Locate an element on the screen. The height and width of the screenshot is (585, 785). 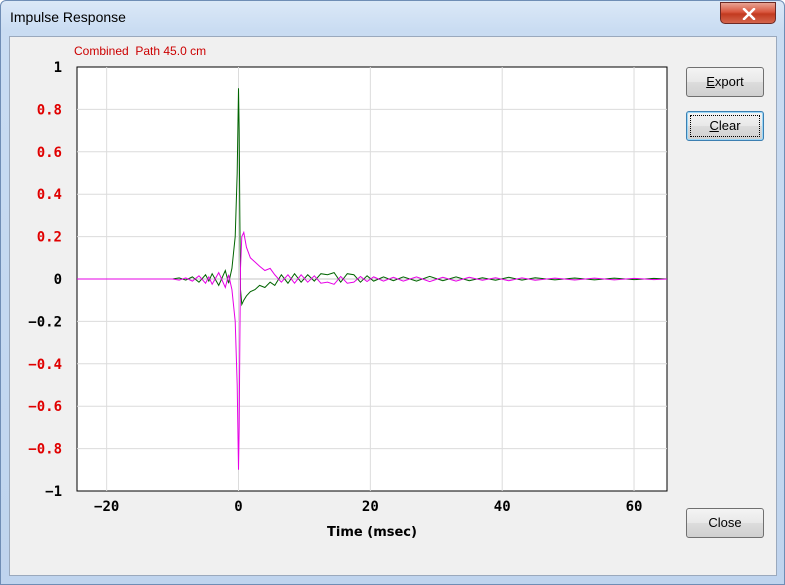
focus-rect is located at coordinates (725, 126).